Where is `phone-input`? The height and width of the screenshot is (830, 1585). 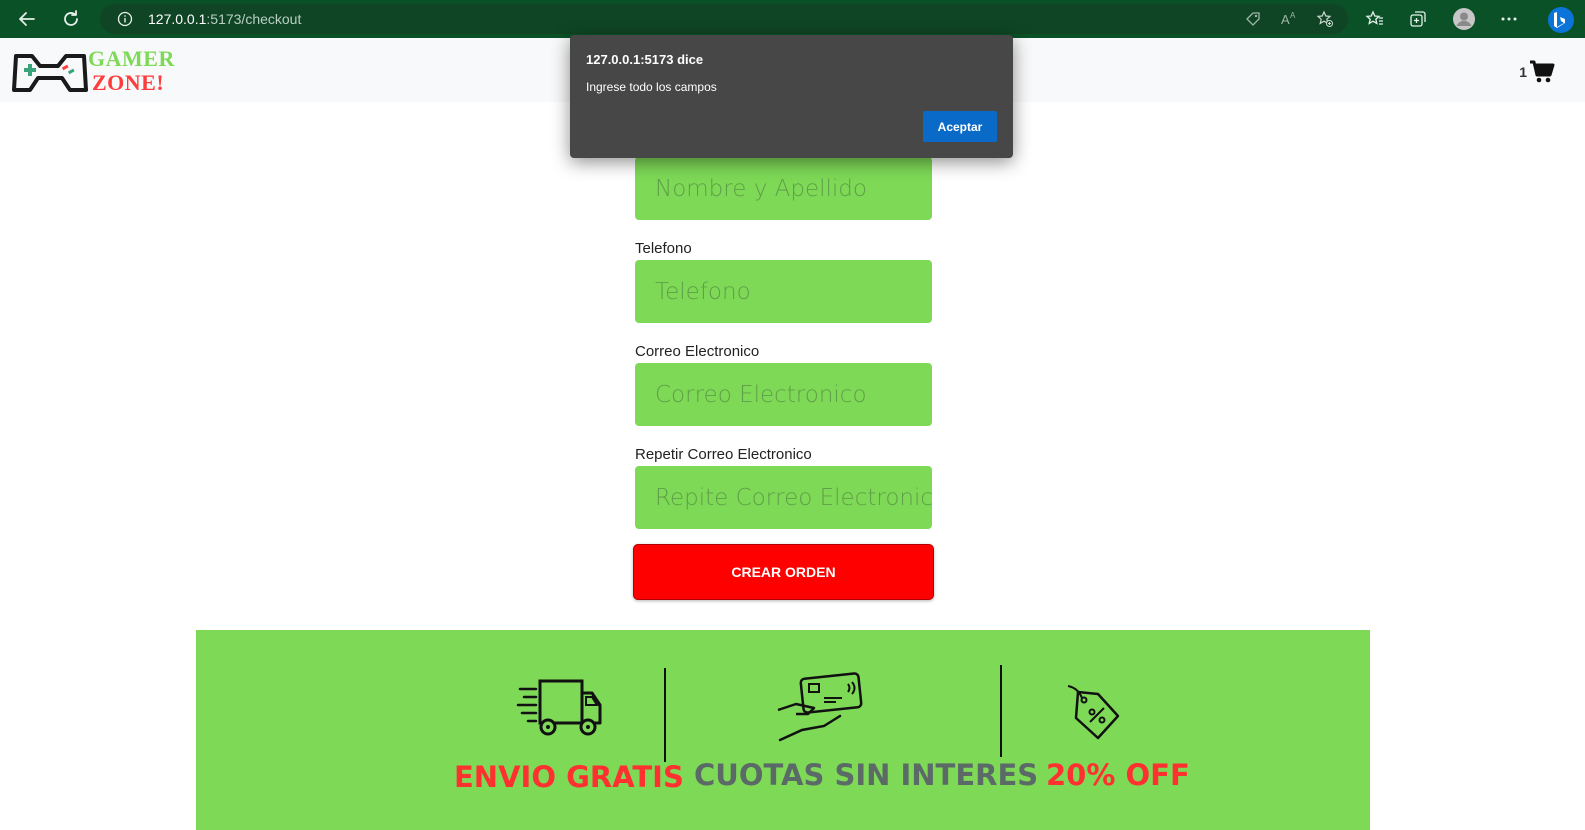 phone-input is located at coordinates (783, 291).